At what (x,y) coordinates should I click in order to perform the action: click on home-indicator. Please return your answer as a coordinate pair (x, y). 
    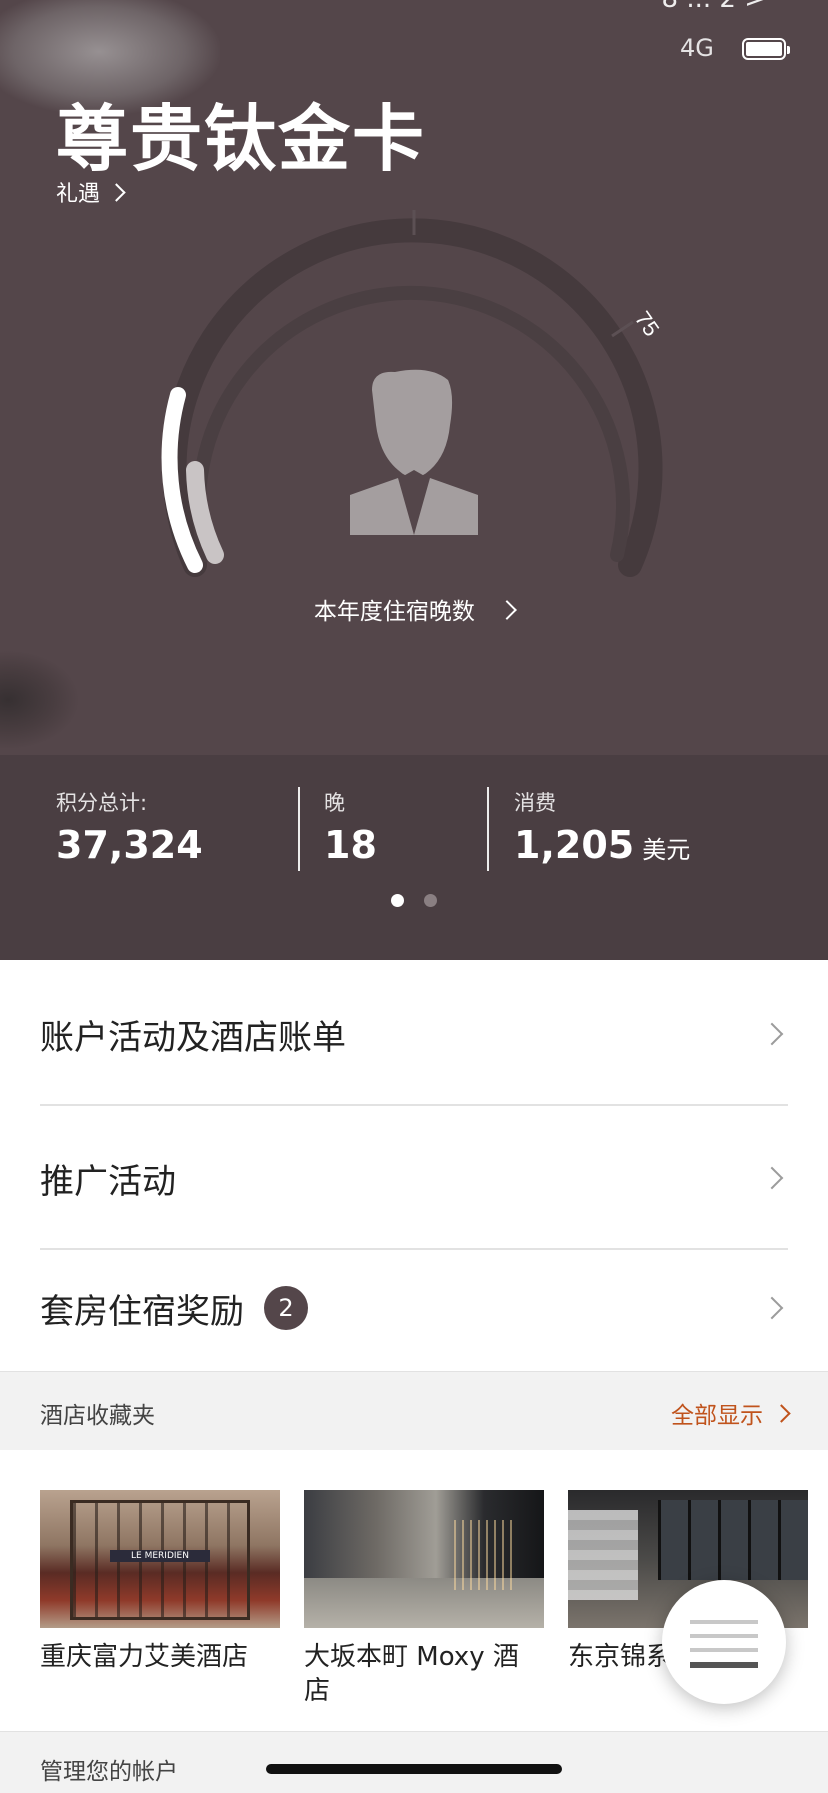
    Looking at the image, I should click on (414, 1769).